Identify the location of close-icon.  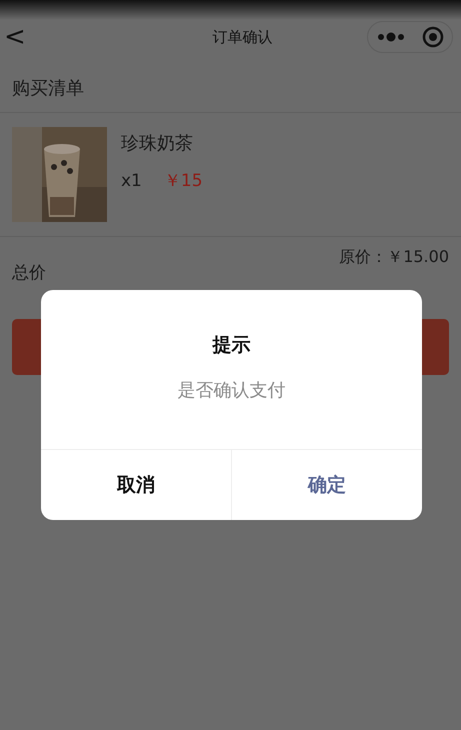
(433, 37).